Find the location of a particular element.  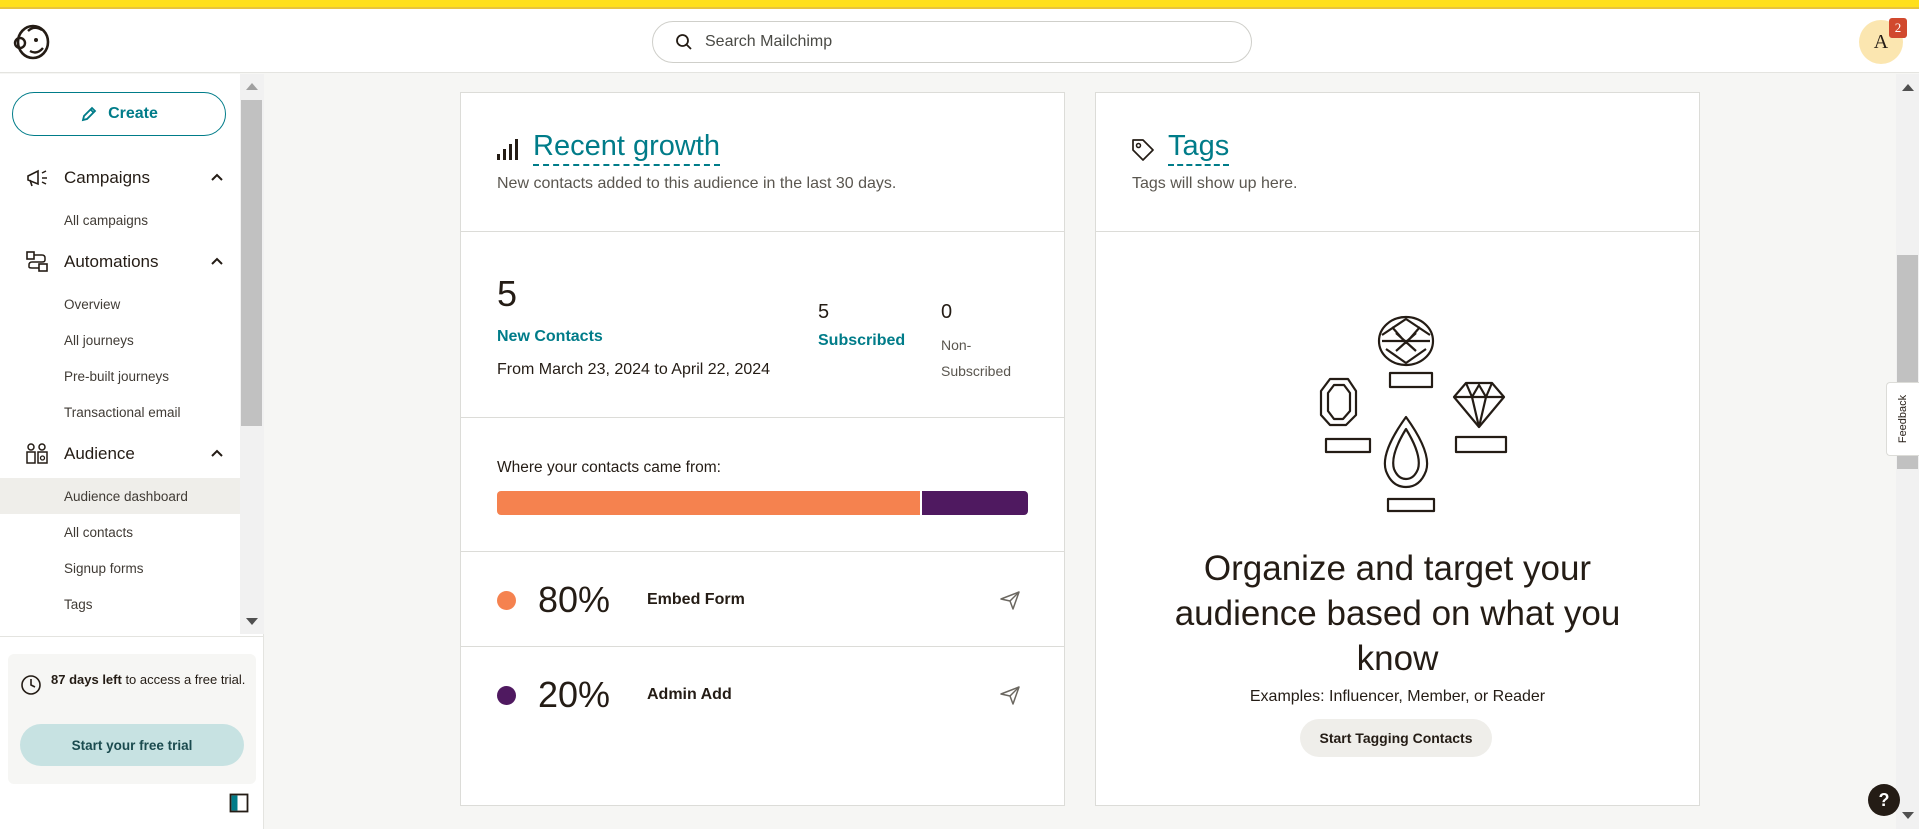

search-input is located at coordinates (965, 42).